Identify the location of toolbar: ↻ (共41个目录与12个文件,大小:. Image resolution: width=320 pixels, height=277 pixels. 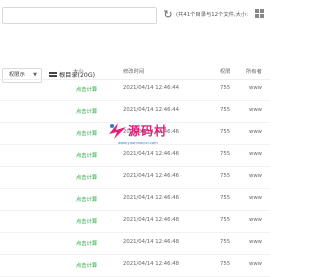
(135, 15).